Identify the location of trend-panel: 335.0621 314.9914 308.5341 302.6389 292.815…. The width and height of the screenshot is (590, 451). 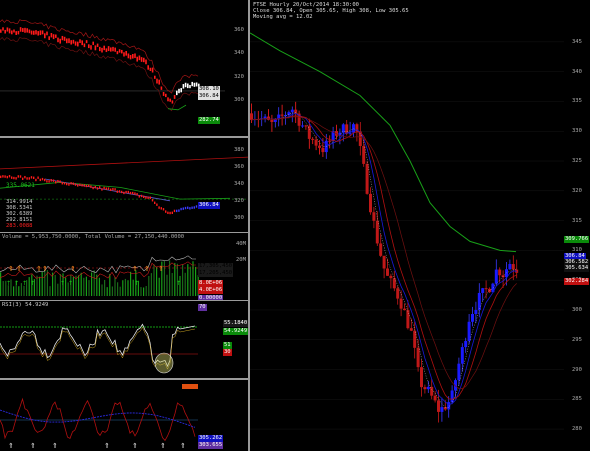
(124, 185).